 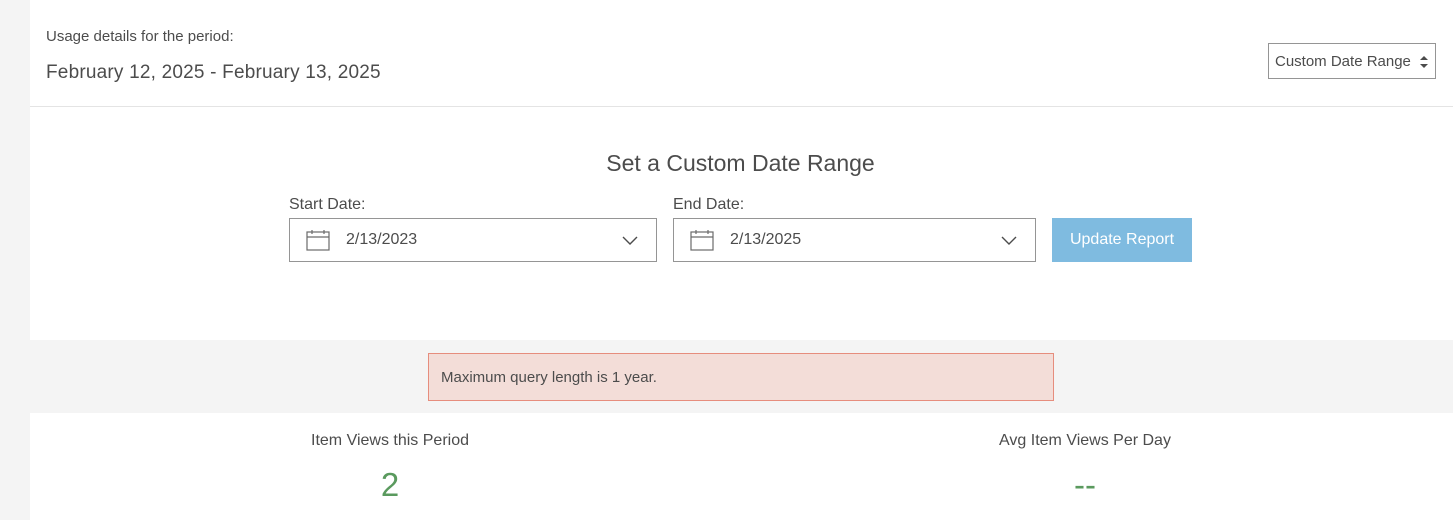 I want to click on error-alert: Maximum query length is 1 year., so click(x=741, y=377).